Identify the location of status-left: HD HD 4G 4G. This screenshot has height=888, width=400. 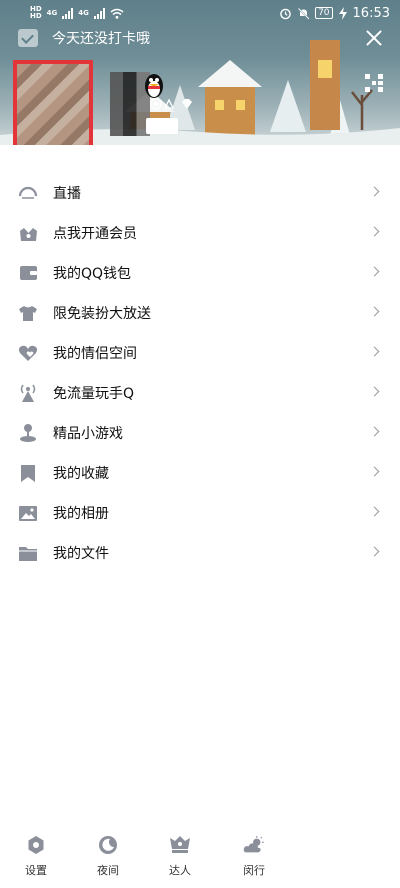
(77, 13).